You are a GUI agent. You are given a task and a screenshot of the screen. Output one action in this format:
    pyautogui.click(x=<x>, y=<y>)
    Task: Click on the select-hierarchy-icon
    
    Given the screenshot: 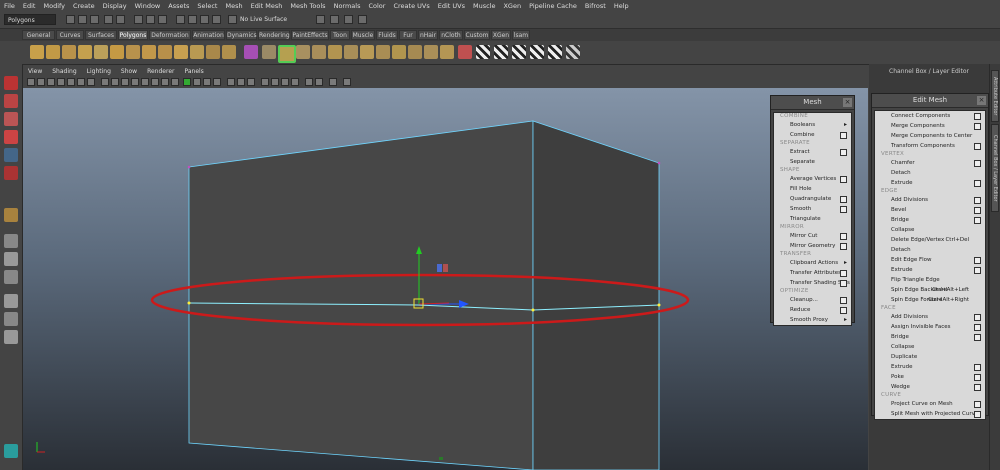 What is the action you would take?
    pyautogui.click(x=138, y=19)
    